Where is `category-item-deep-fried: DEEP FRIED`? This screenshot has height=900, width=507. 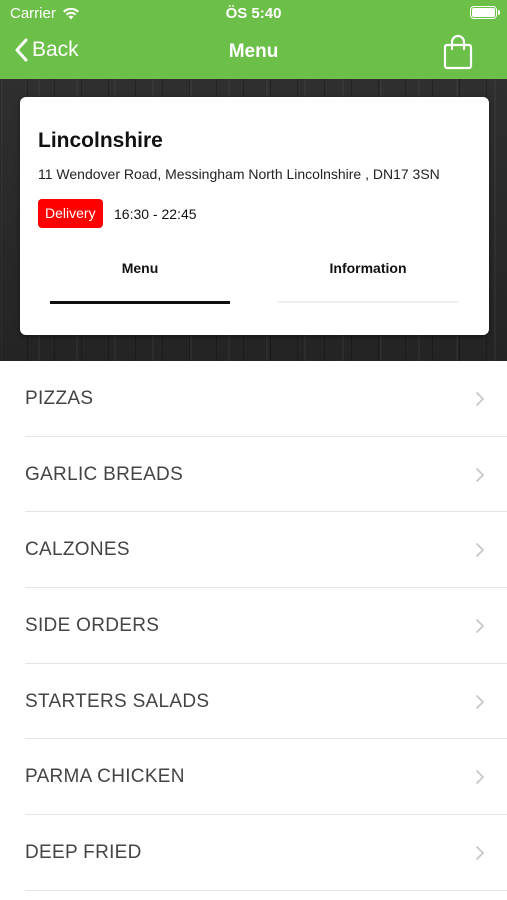 category-item-deep-fried: DEEP FRIED is located at coordinates (253, 853).